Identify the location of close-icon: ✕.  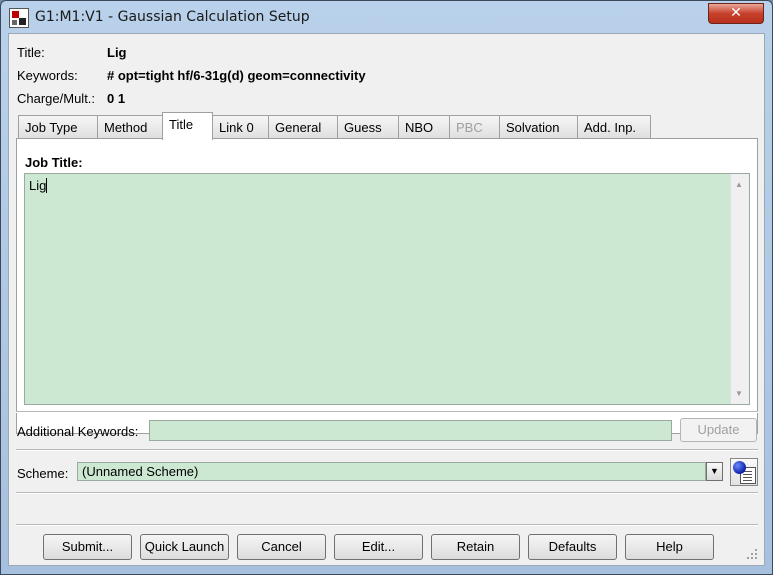
(736, 13).